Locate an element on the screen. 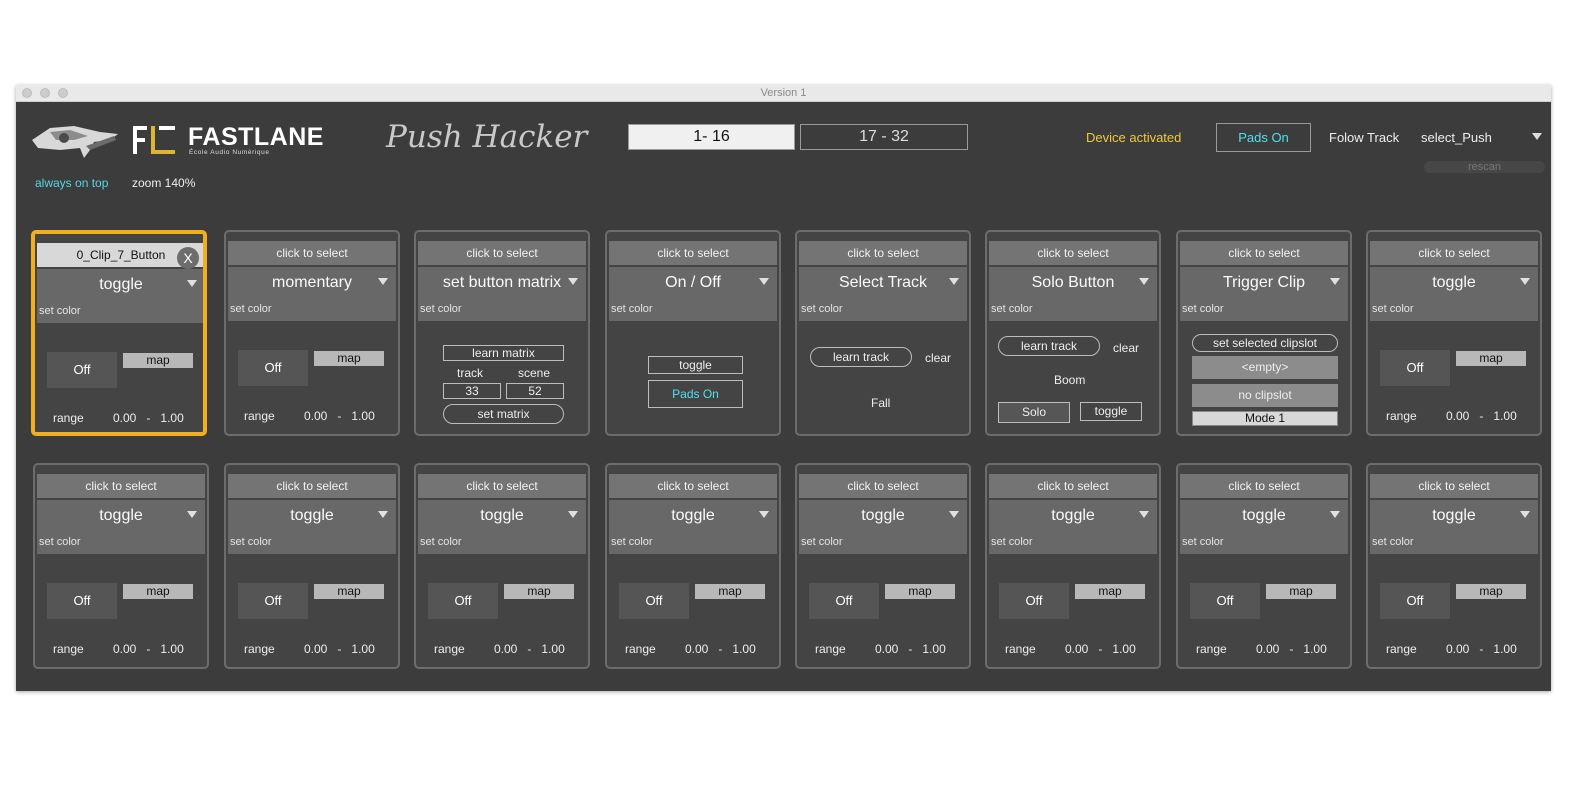 The width and height of the screenshot is (1593, 797). learn-matrix-button: learn matrix is located at coordinates (503, 353).